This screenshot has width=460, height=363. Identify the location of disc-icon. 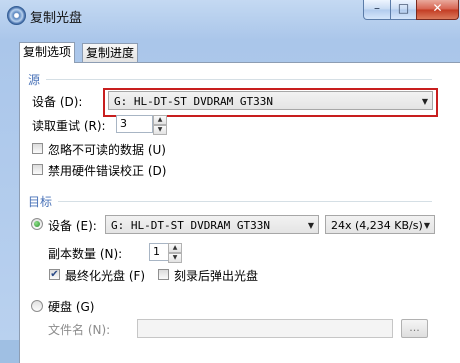
(16, 15).